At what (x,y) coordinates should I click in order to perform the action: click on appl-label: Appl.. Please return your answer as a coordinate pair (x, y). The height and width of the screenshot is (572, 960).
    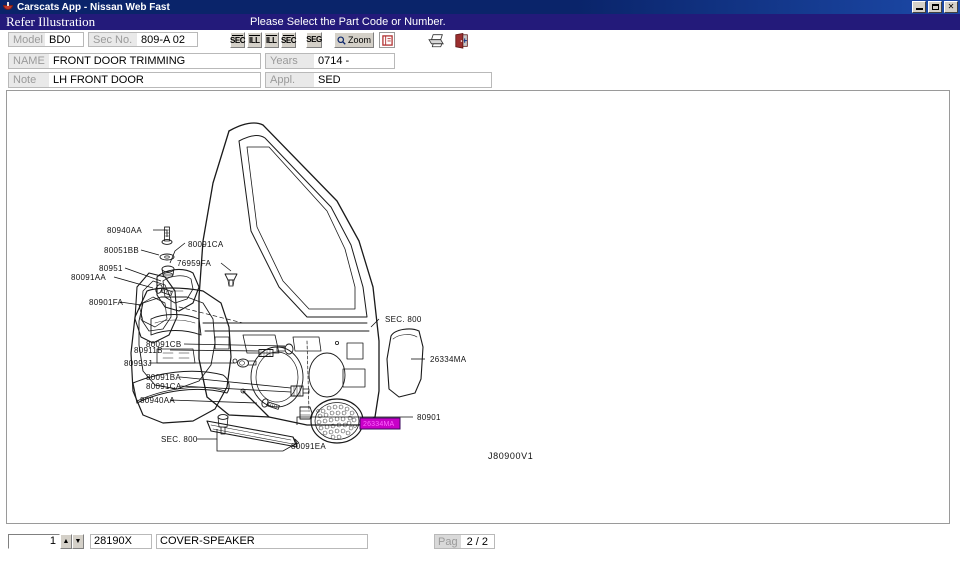
    Looking at the image, I should click on (290, 80).